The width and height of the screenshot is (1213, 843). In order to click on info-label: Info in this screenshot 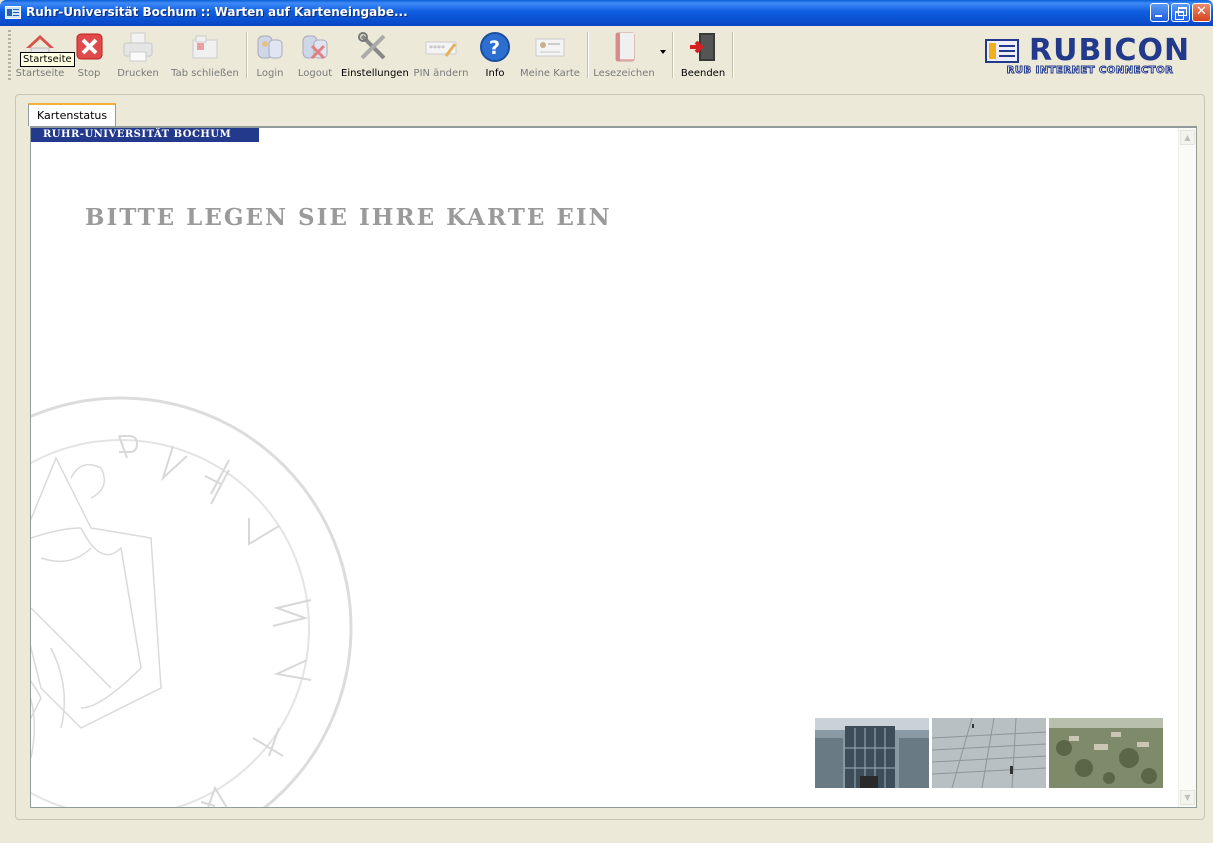, I will do `click(495, 73)`.